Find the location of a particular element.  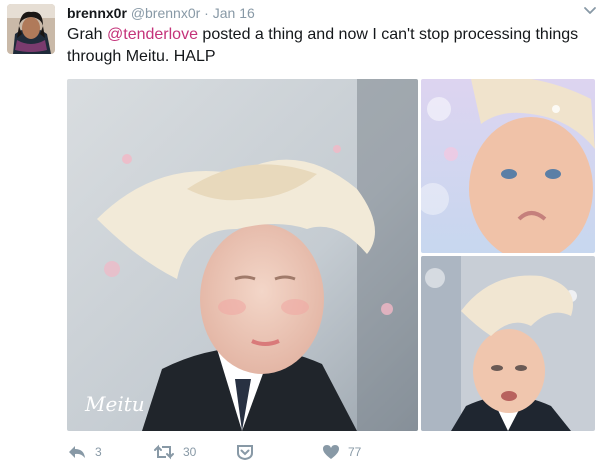

retweet-button: 30 is located at coordinates (174, 452).